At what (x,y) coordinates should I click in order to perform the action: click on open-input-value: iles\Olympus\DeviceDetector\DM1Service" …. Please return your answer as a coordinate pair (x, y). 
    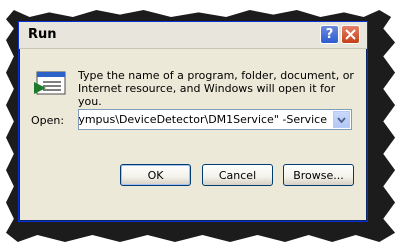
    Looking at the image, I should click on (203, 119).